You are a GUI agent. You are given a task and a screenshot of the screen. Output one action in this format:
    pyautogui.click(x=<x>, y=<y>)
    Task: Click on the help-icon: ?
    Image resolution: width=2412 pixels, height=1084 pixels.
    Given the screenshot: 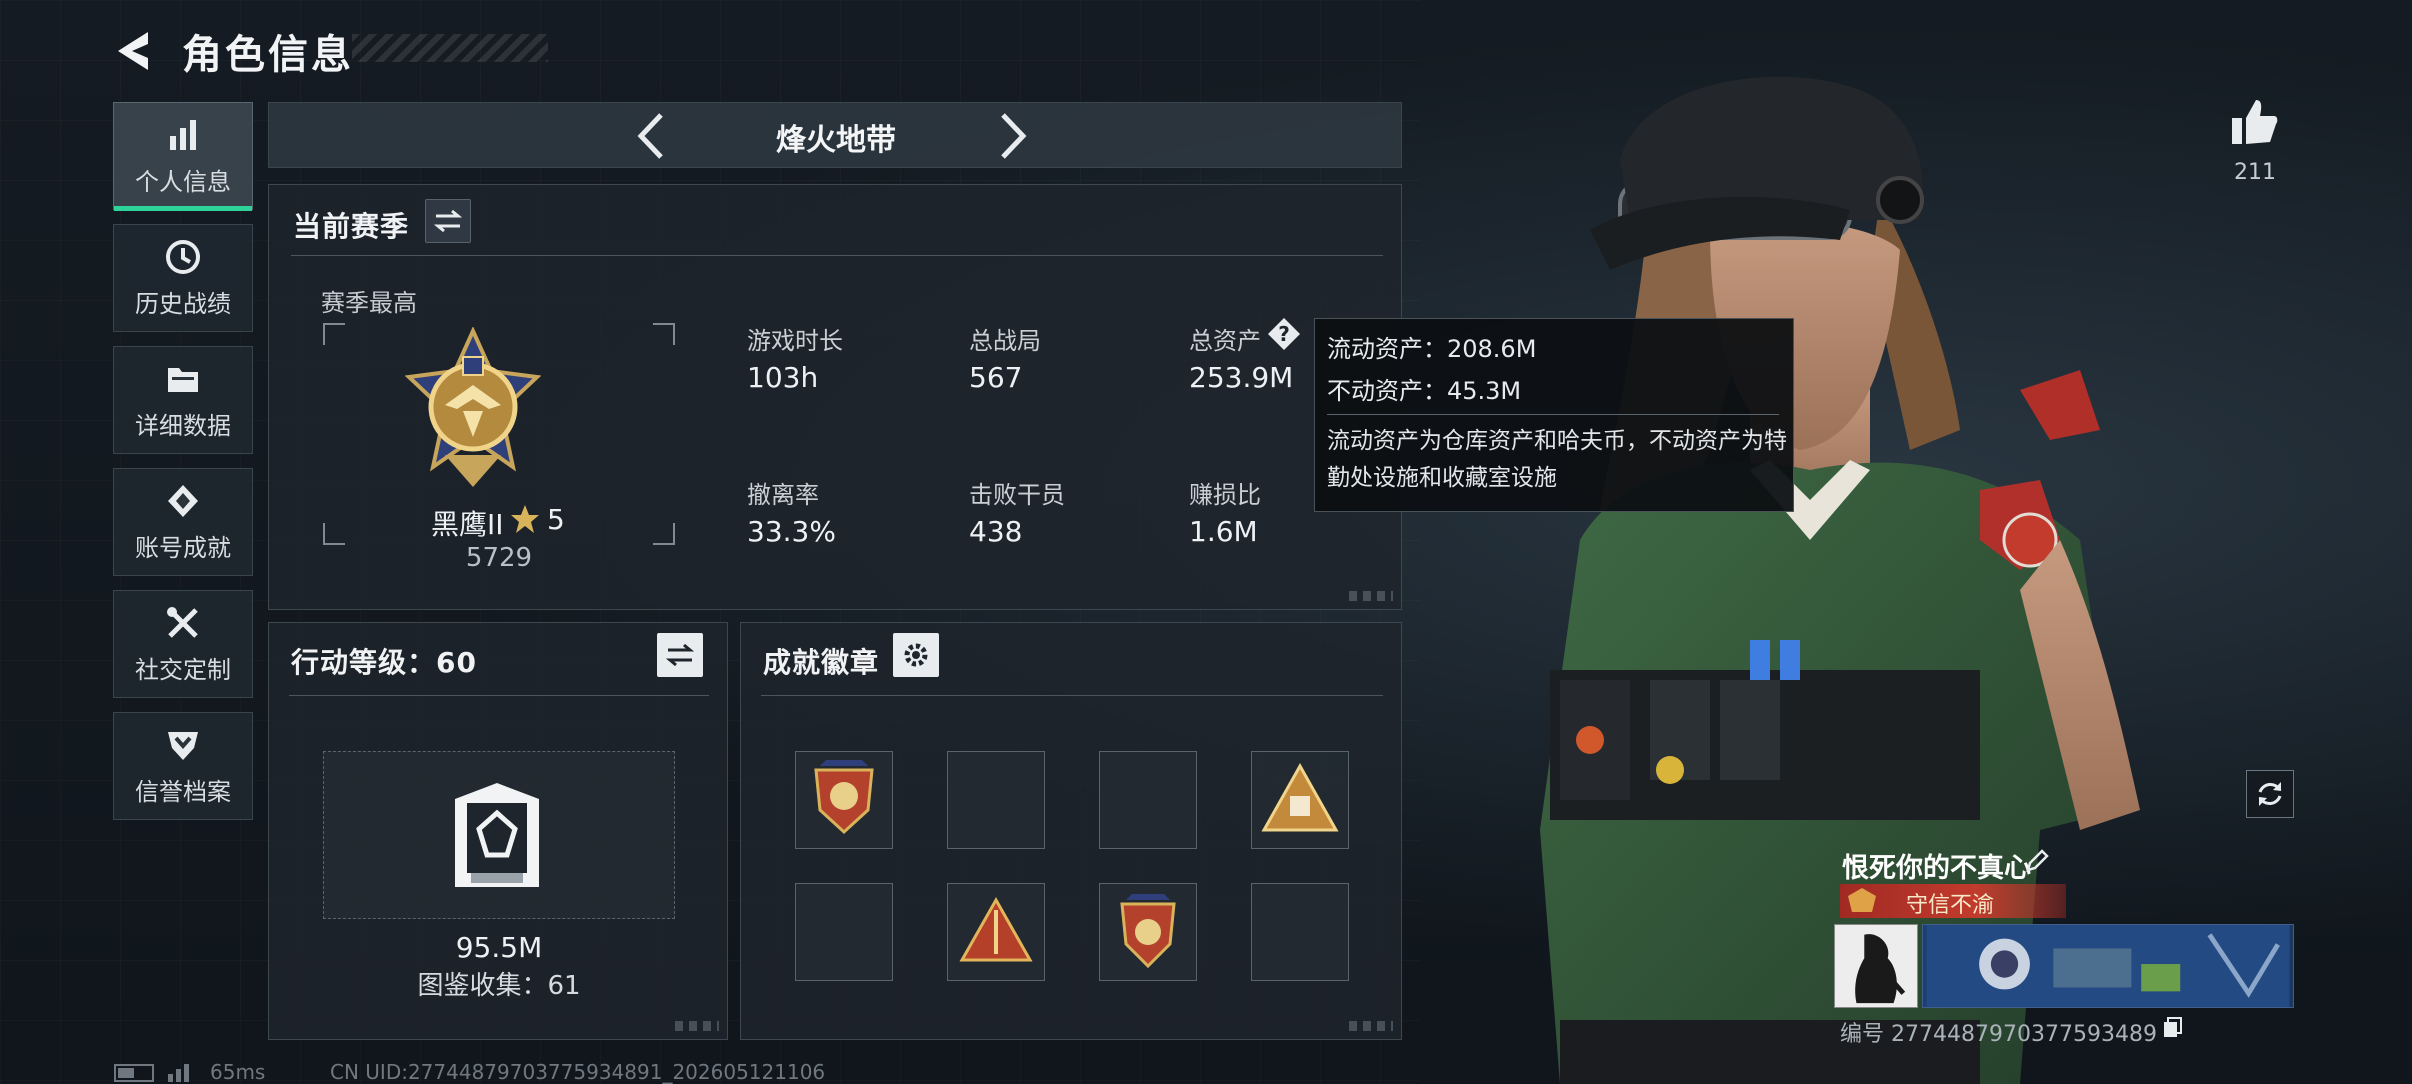 What is the action you would take?
    pyautogui.click(x=1284, y=334)
    